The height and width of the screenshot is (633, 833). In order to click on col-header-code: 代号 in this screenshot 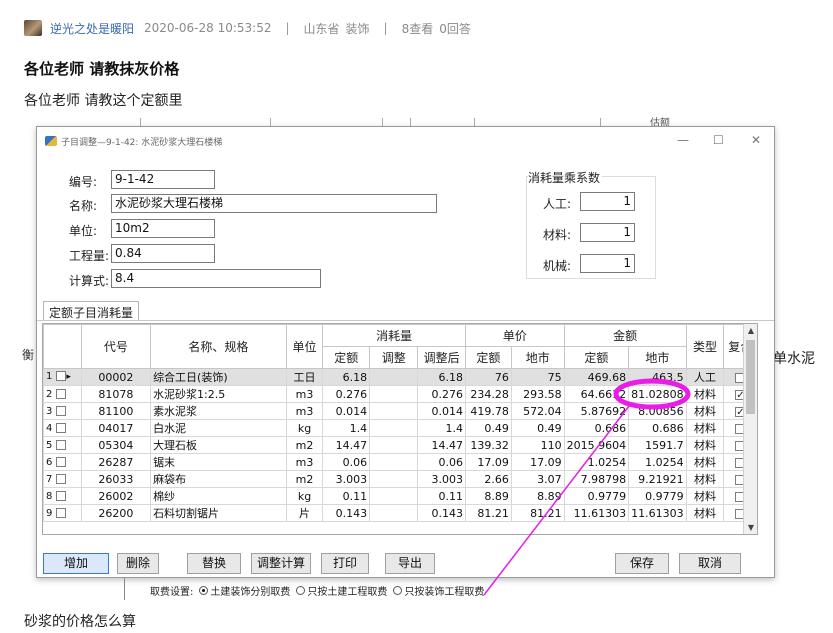, I will do `click(116, 346)`.